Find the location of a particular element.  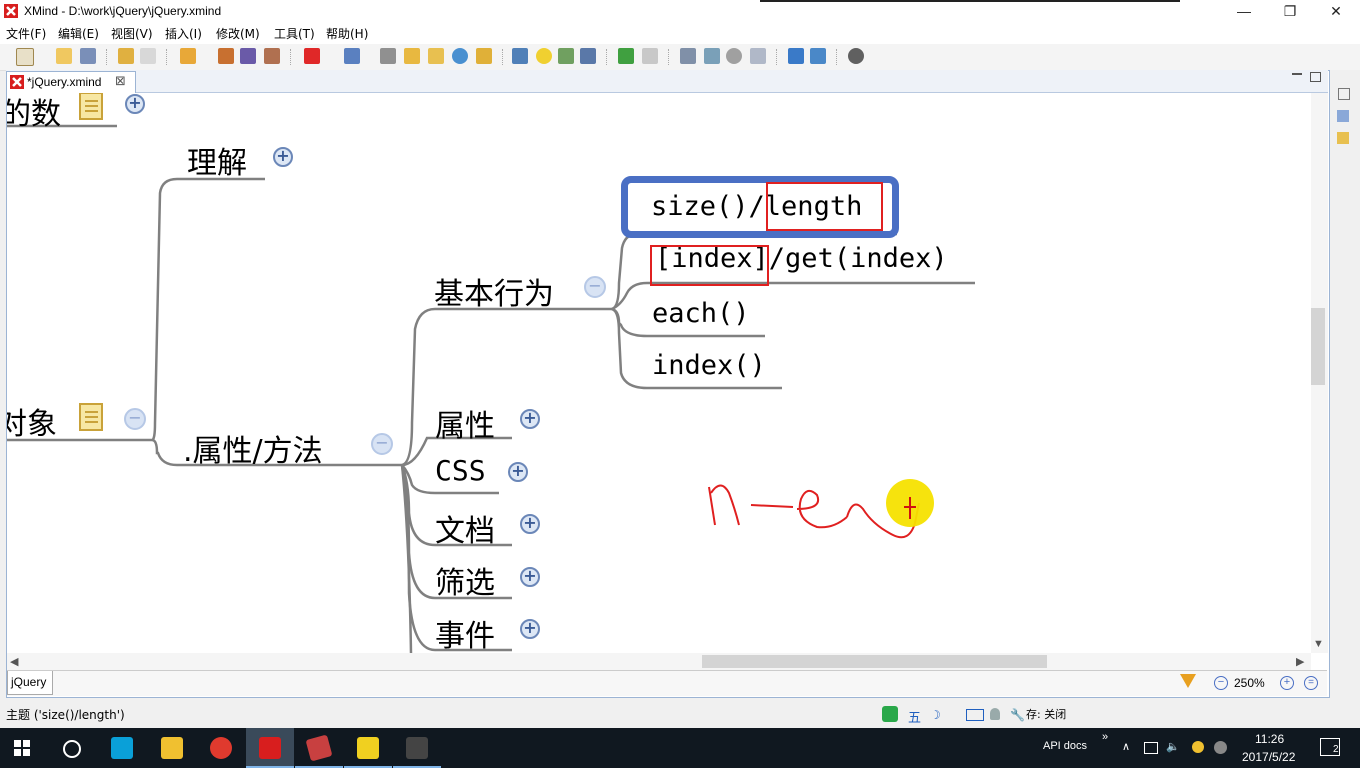

scroll-down-icon: ▼ is located at coordinates (1318, 644).